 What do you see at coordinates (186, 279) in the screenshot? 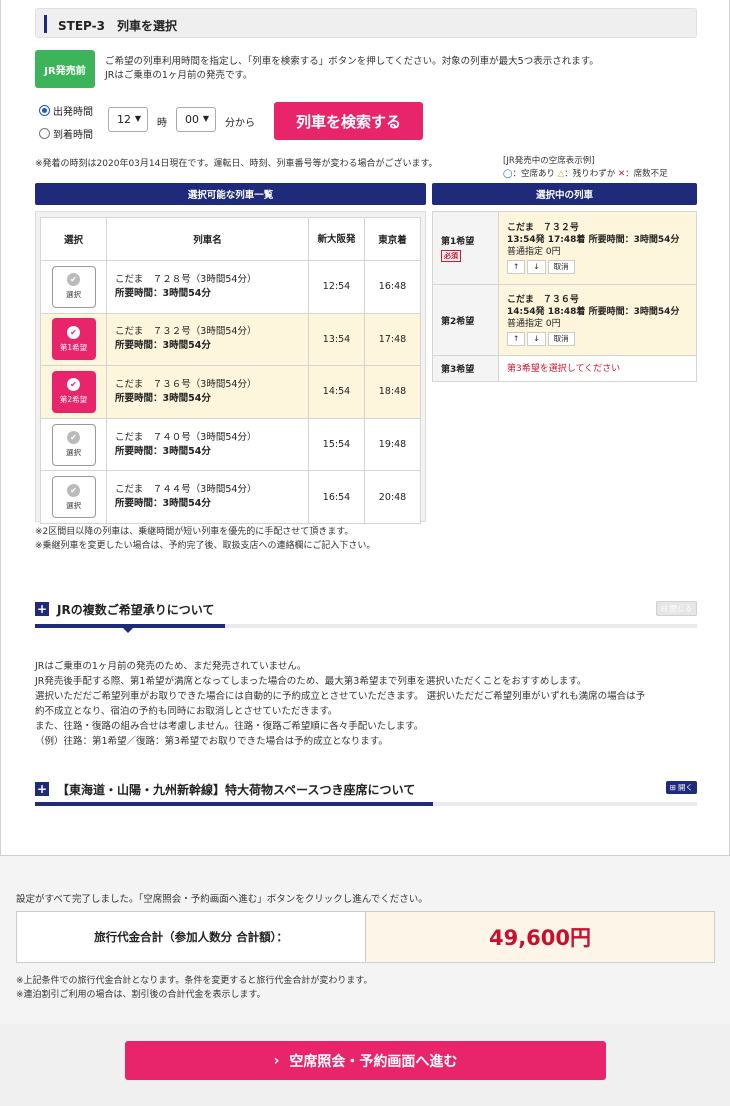
I see `train-name: こだま ７２８号（3時間54分）` at bounding box center [186, 279].